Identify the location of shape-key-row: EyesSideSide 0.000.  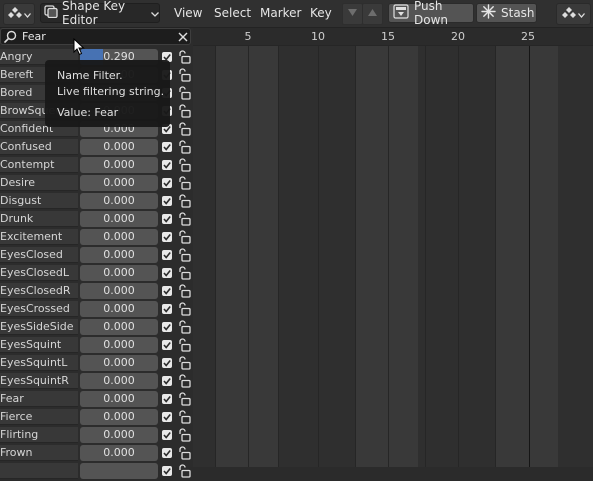
(96, 327).